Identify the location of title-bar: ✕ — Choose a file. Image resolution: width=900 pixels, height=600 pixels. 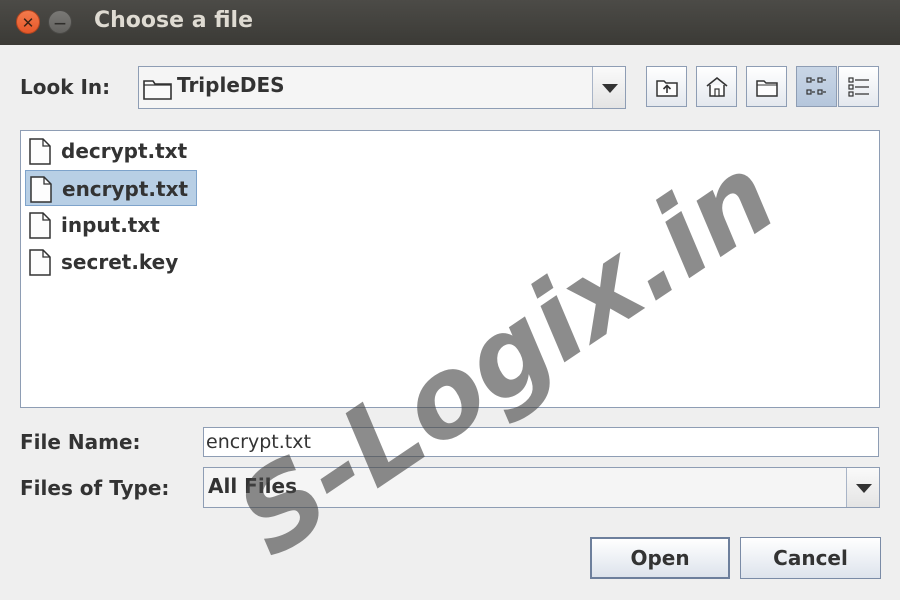
(450, 22).